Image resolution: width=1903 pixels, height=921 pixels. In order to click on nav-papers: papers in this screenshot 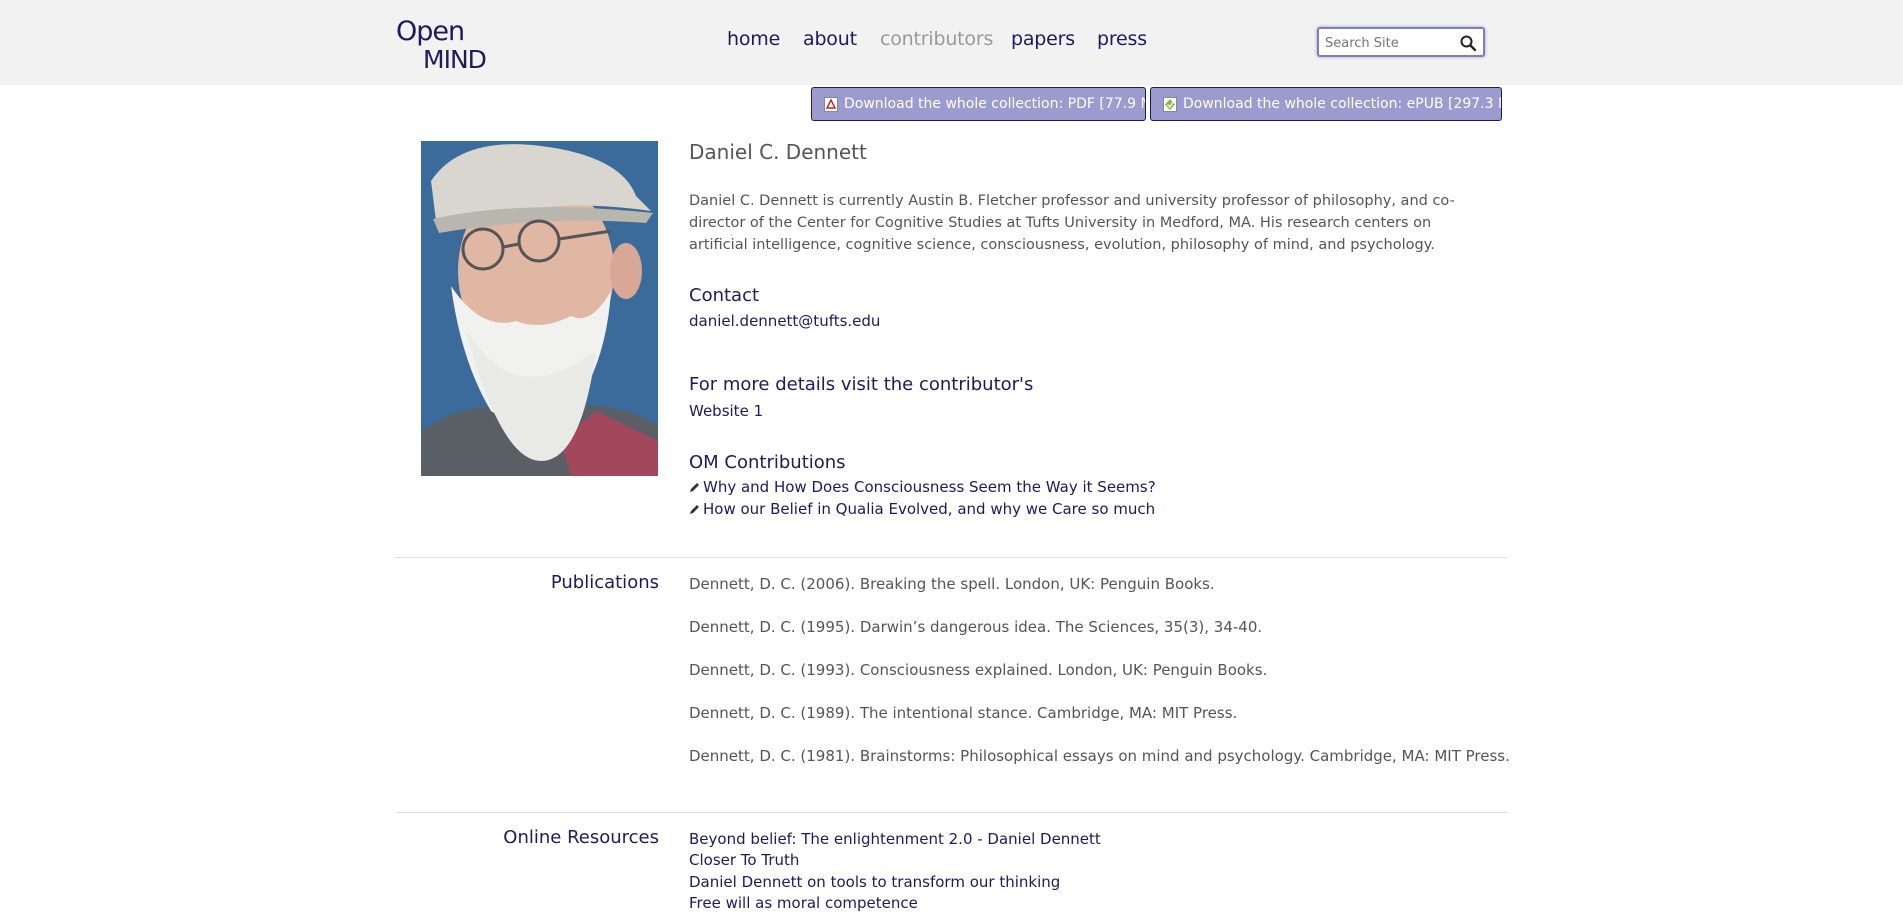, I will do `click(1043, 39)`.